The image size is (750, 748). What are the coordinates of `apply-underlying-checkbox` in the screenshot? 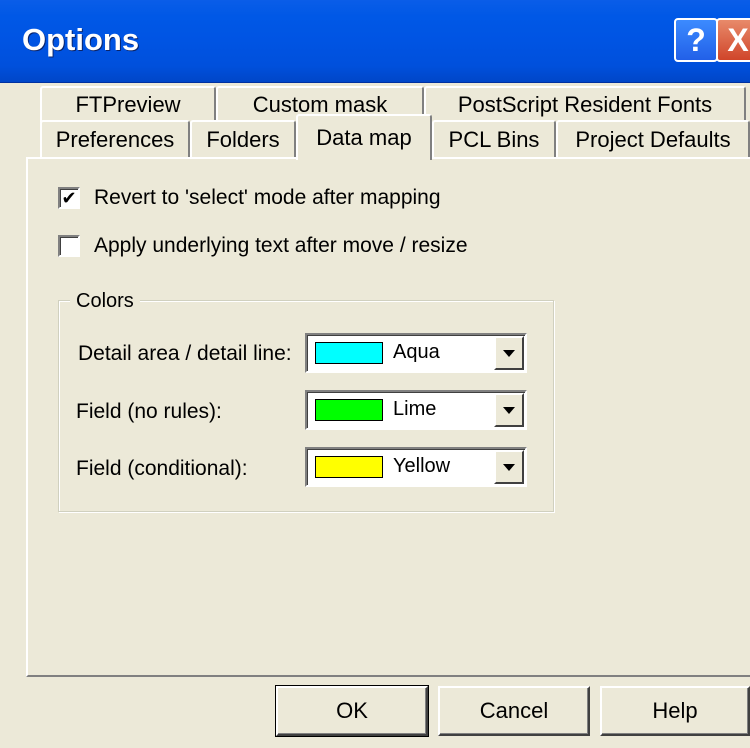 It's located at (69, 246).